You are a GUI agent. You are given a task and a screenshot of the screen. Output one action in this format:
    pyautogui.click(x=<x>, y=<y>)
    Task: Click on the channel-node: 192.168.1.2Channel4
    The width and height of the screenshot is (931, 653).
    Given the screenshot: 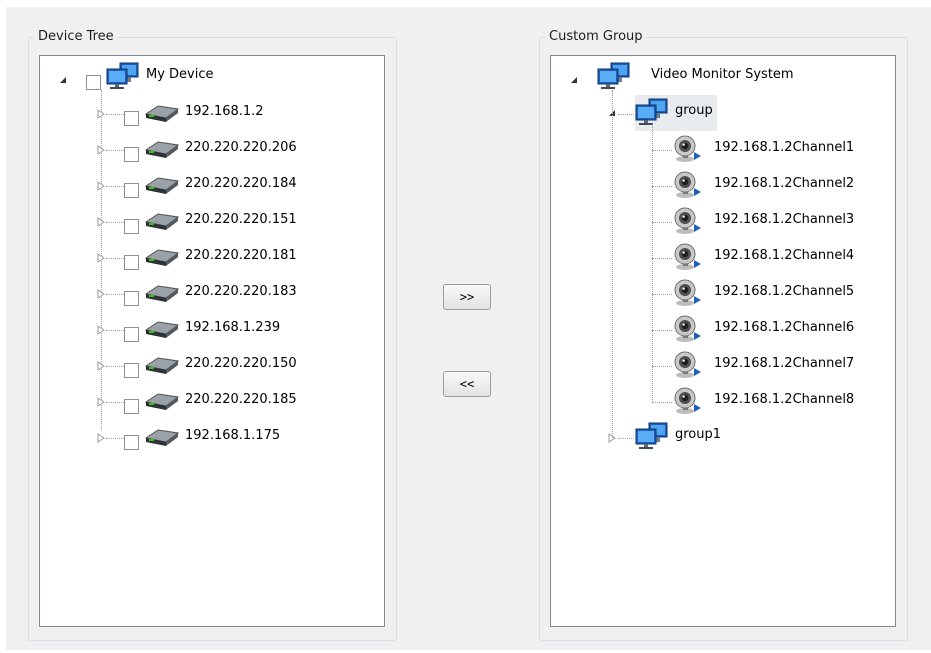 What is the action you would take?
    pyautogui.click(x=721, y=256)
    